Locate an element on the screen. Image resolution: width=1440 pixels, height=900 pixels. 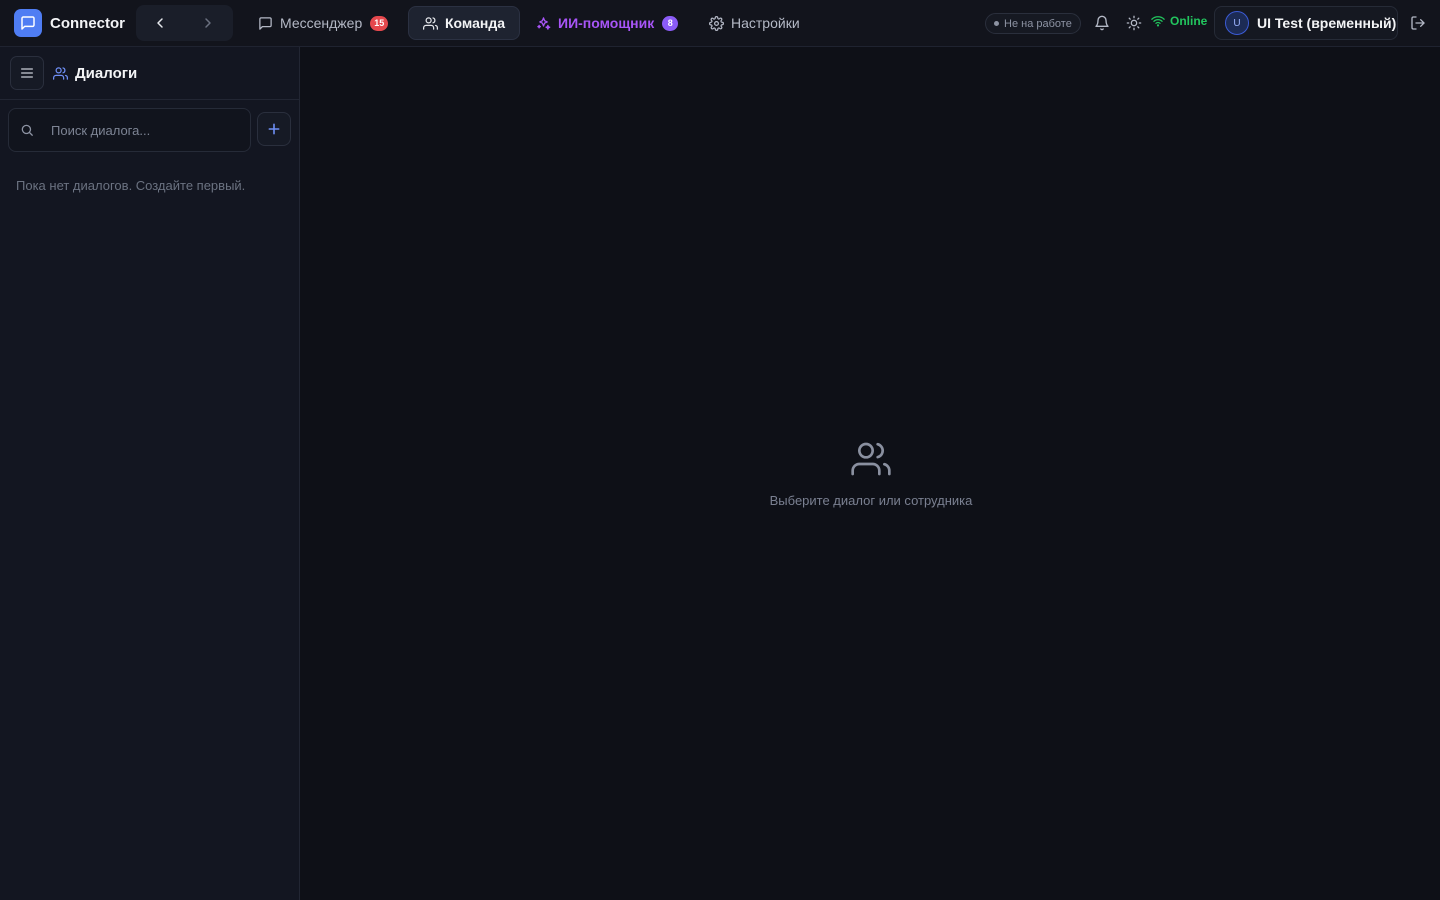
menu-toggle-button is located at coordinates (27, 73).